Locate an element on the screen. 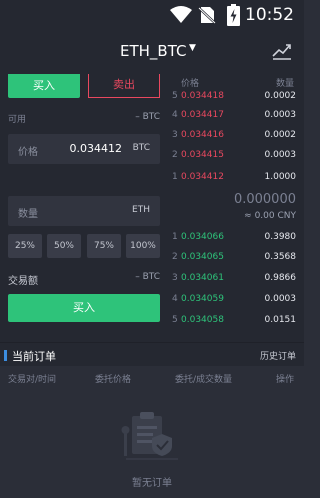  trend-chart-icon is located at coordinates (282, 51).